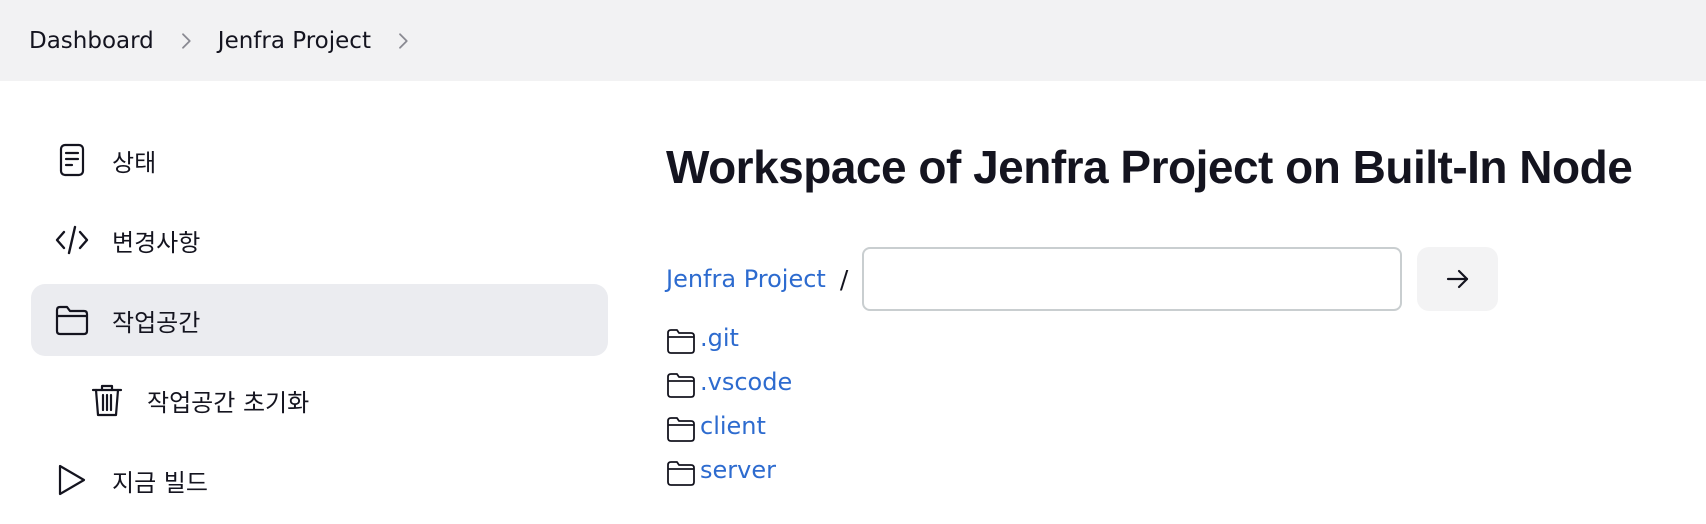 Image resolution: width=1706 pixels, height=524 pixels. I want to click on list-item: client, so click(729, 426).